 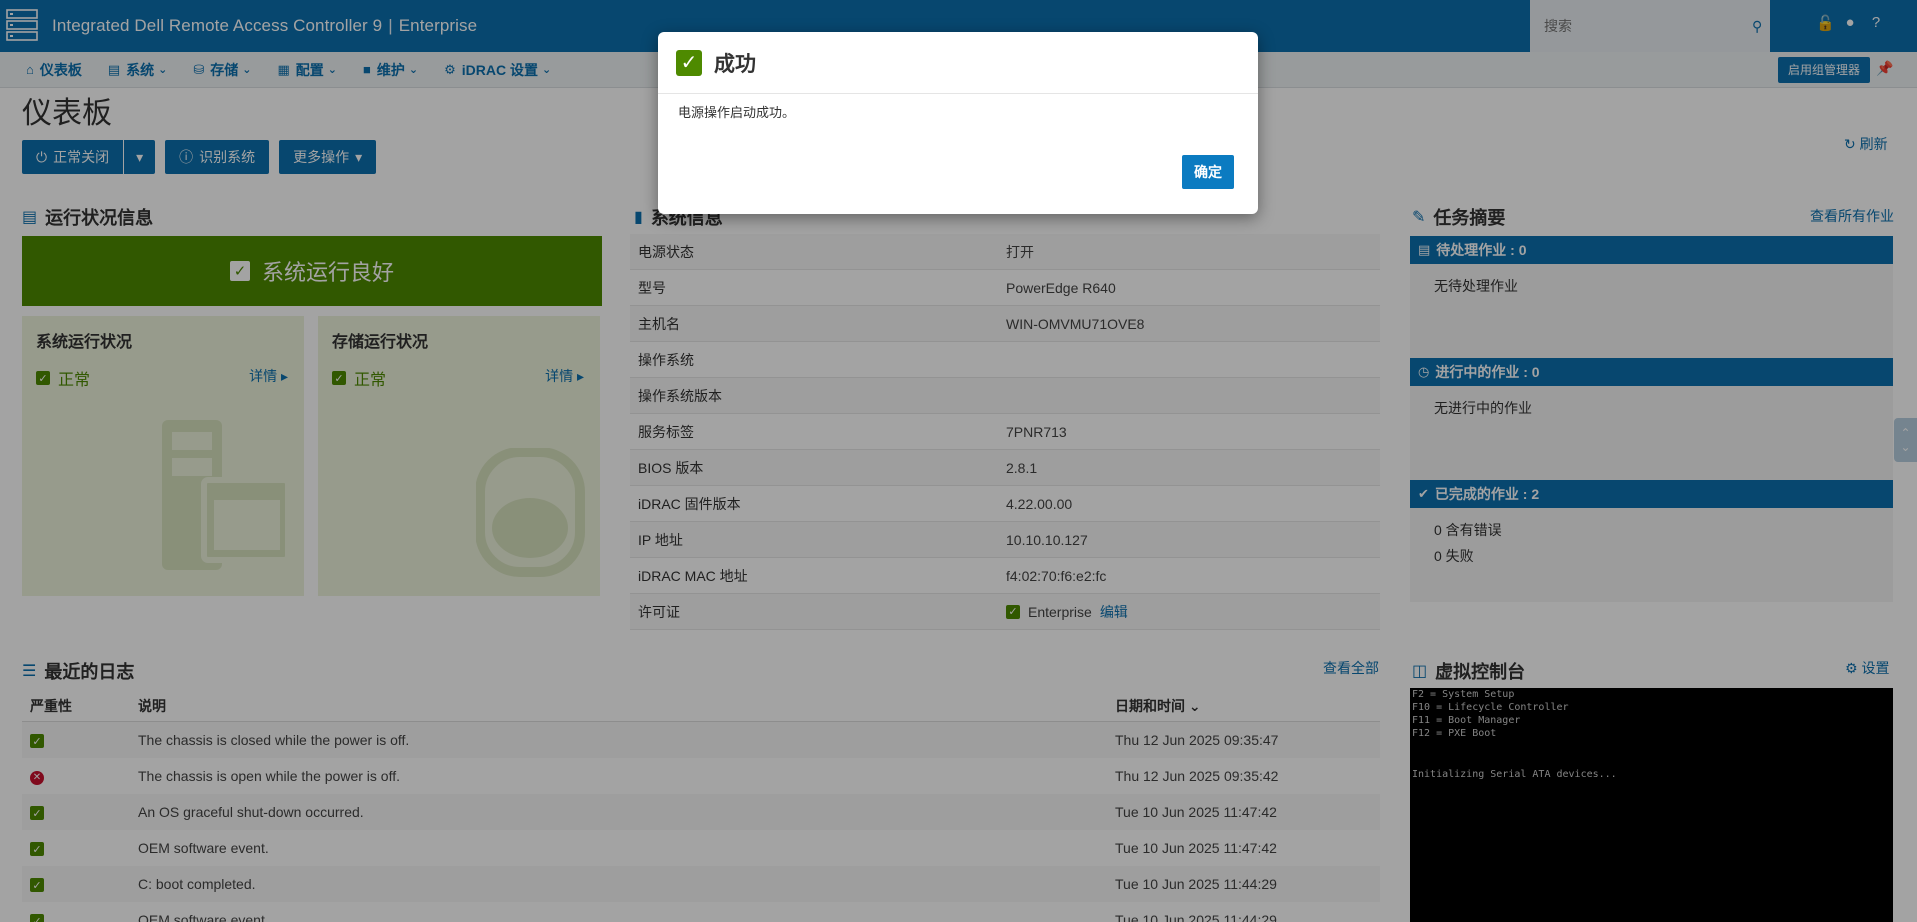 What do you see at coordinates (1208, 172) in the screenshot?
I see `ok-button: 确定` at bounding box center [1208, 172].